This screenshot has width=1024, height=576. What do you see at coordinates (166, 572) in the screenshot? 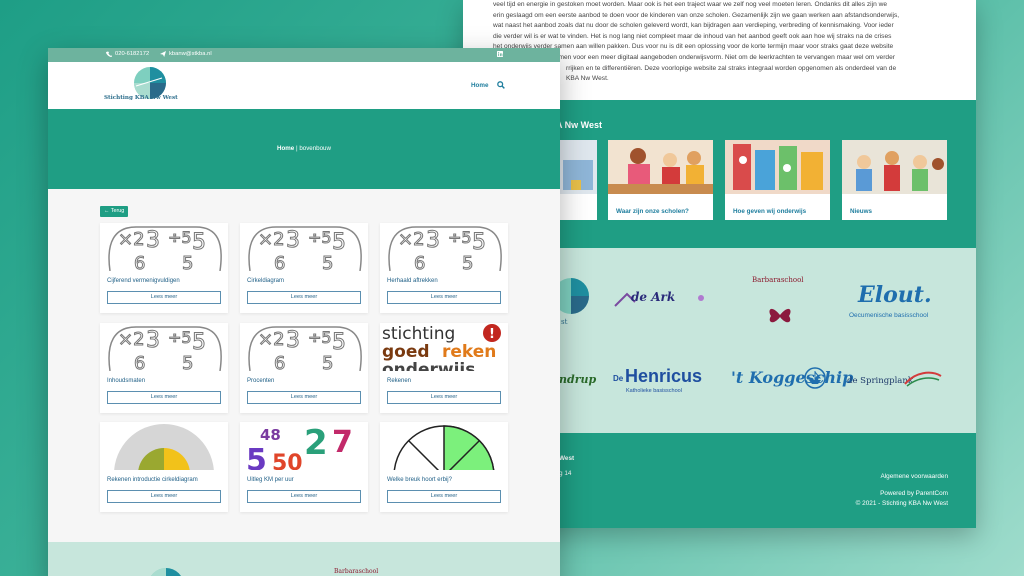
I see `kba-logo-icon` at bounding box center [166, 572].